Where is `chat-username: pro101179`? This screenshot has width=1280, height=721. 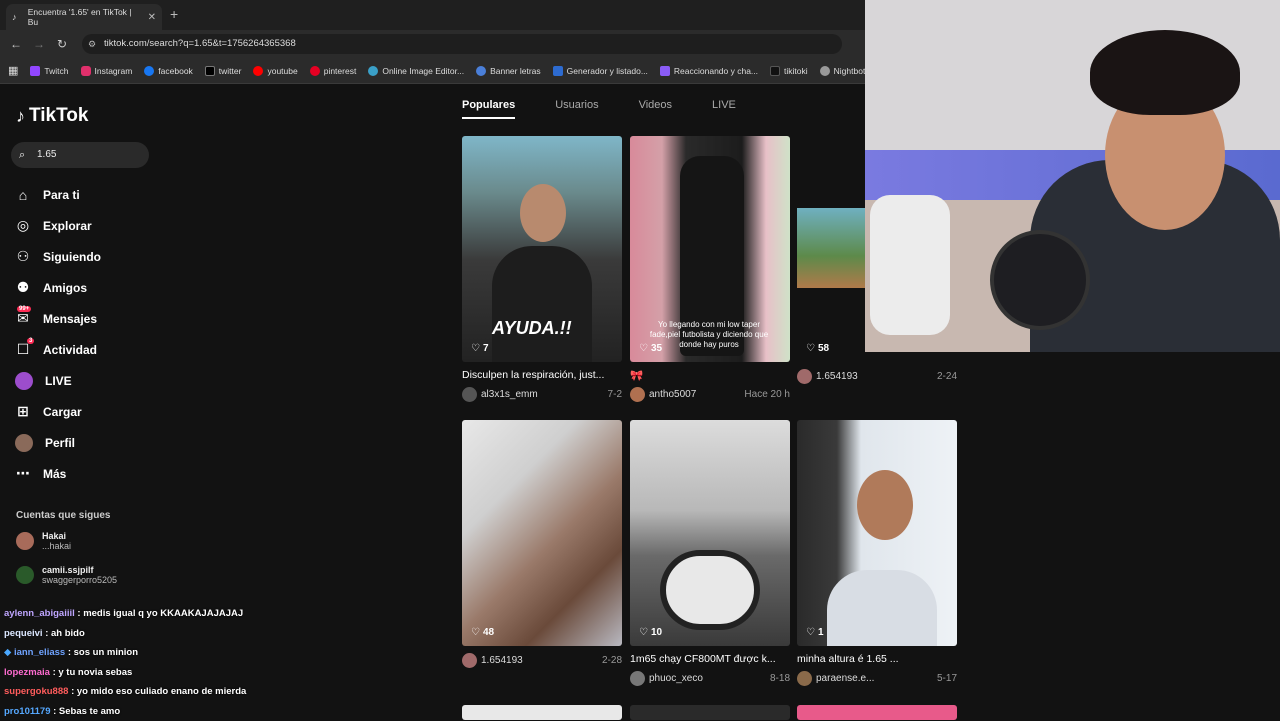
chat-username: pro101179 is located at coordinates (27, 711).